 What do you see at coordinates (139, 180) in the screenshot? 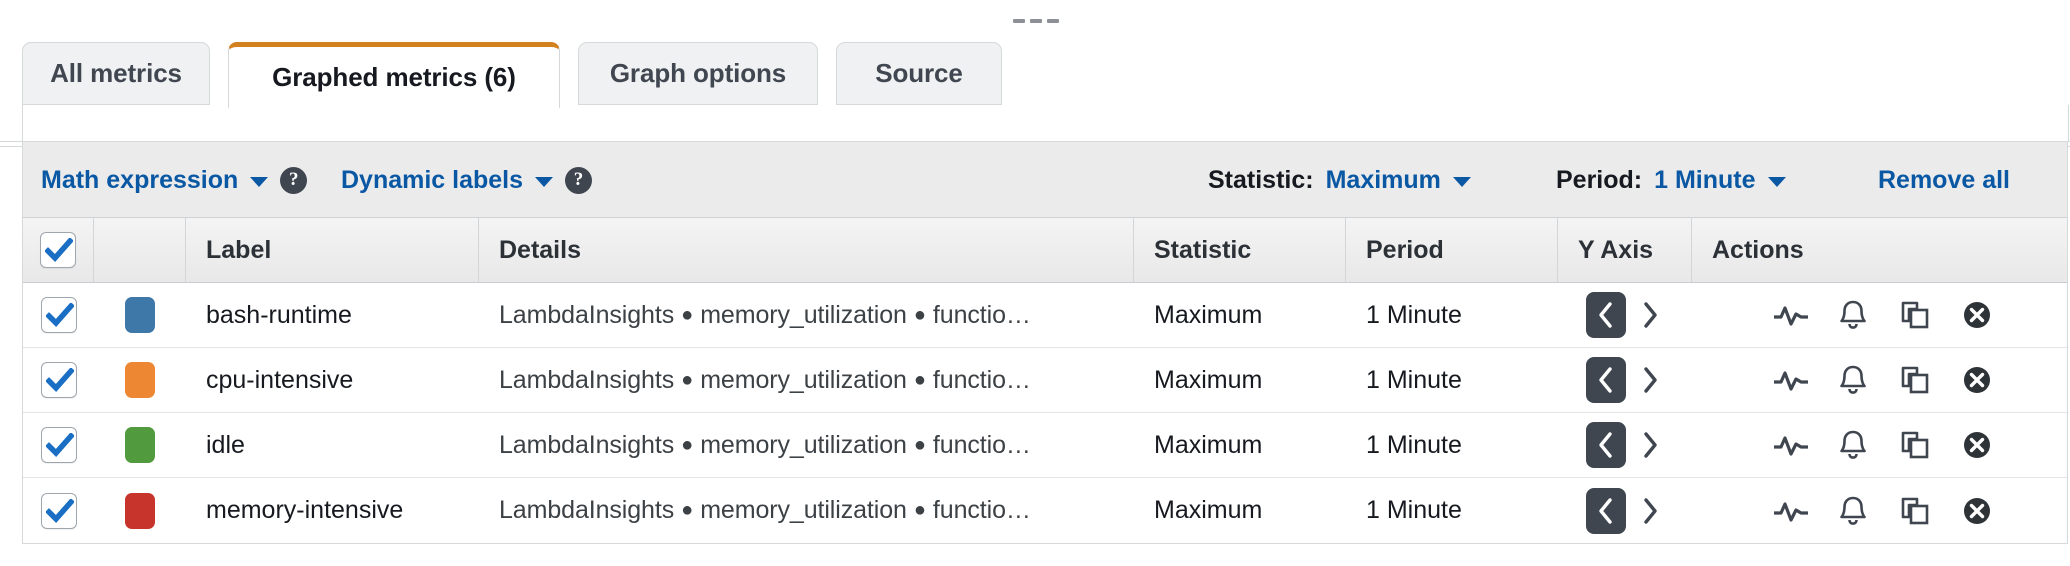
I see `math-expression-label: Math expression` at bounding box center [139, 180].